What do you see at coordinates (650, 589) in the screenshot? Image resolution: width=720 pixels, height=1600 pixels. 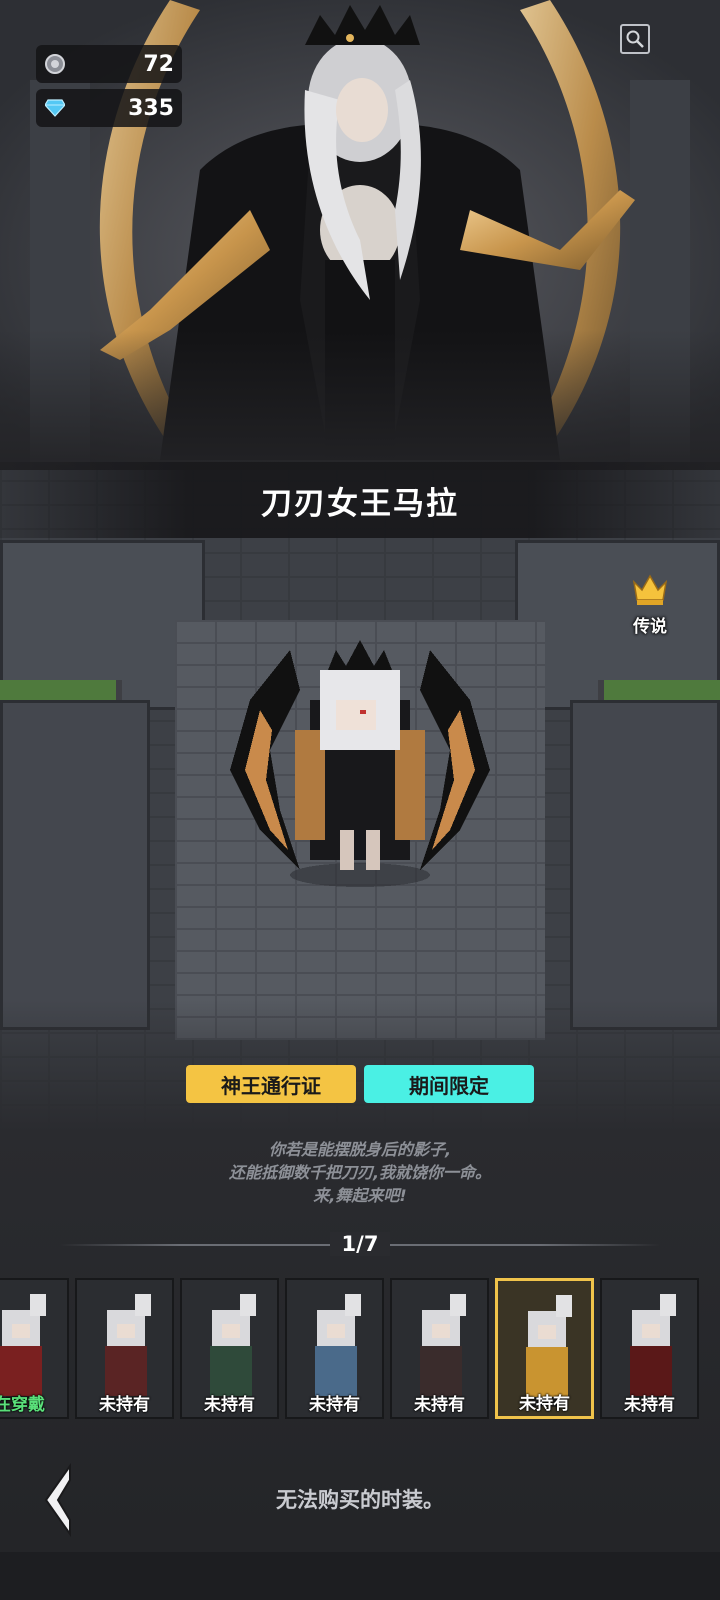 I see `crown-icon` at bounding box center [650, 589].